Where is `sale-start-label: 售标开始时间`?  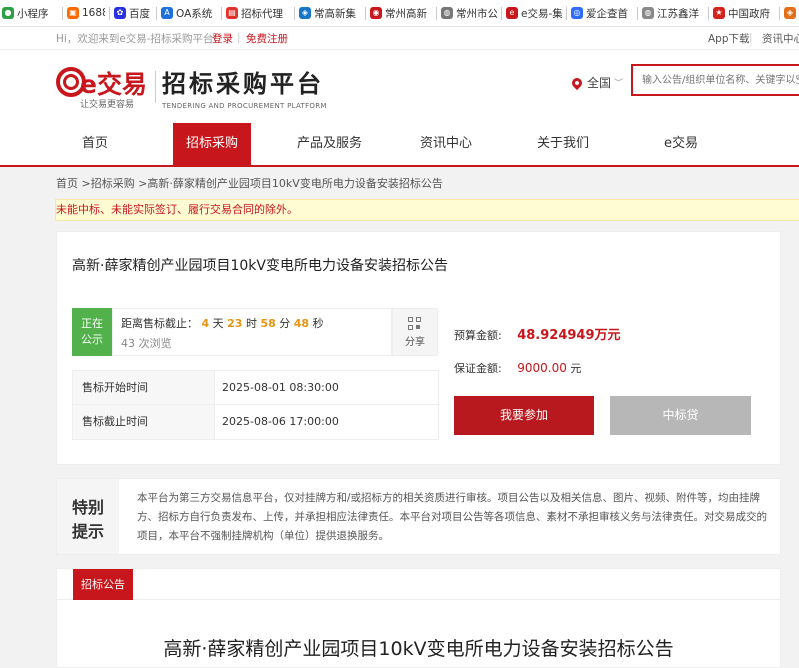
sale-start-label: 售标开始时间 is located at coordinates (144, 387).